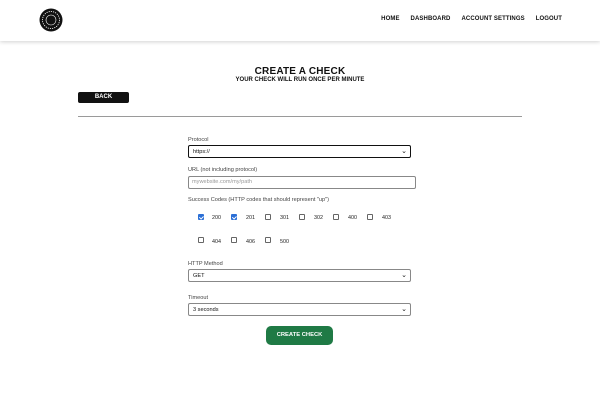 The height and width of the screenshot is (400, 600). Describe the element at coordinates (216, 242) in the screenshot. I see `code-label-404: 404` at that location.